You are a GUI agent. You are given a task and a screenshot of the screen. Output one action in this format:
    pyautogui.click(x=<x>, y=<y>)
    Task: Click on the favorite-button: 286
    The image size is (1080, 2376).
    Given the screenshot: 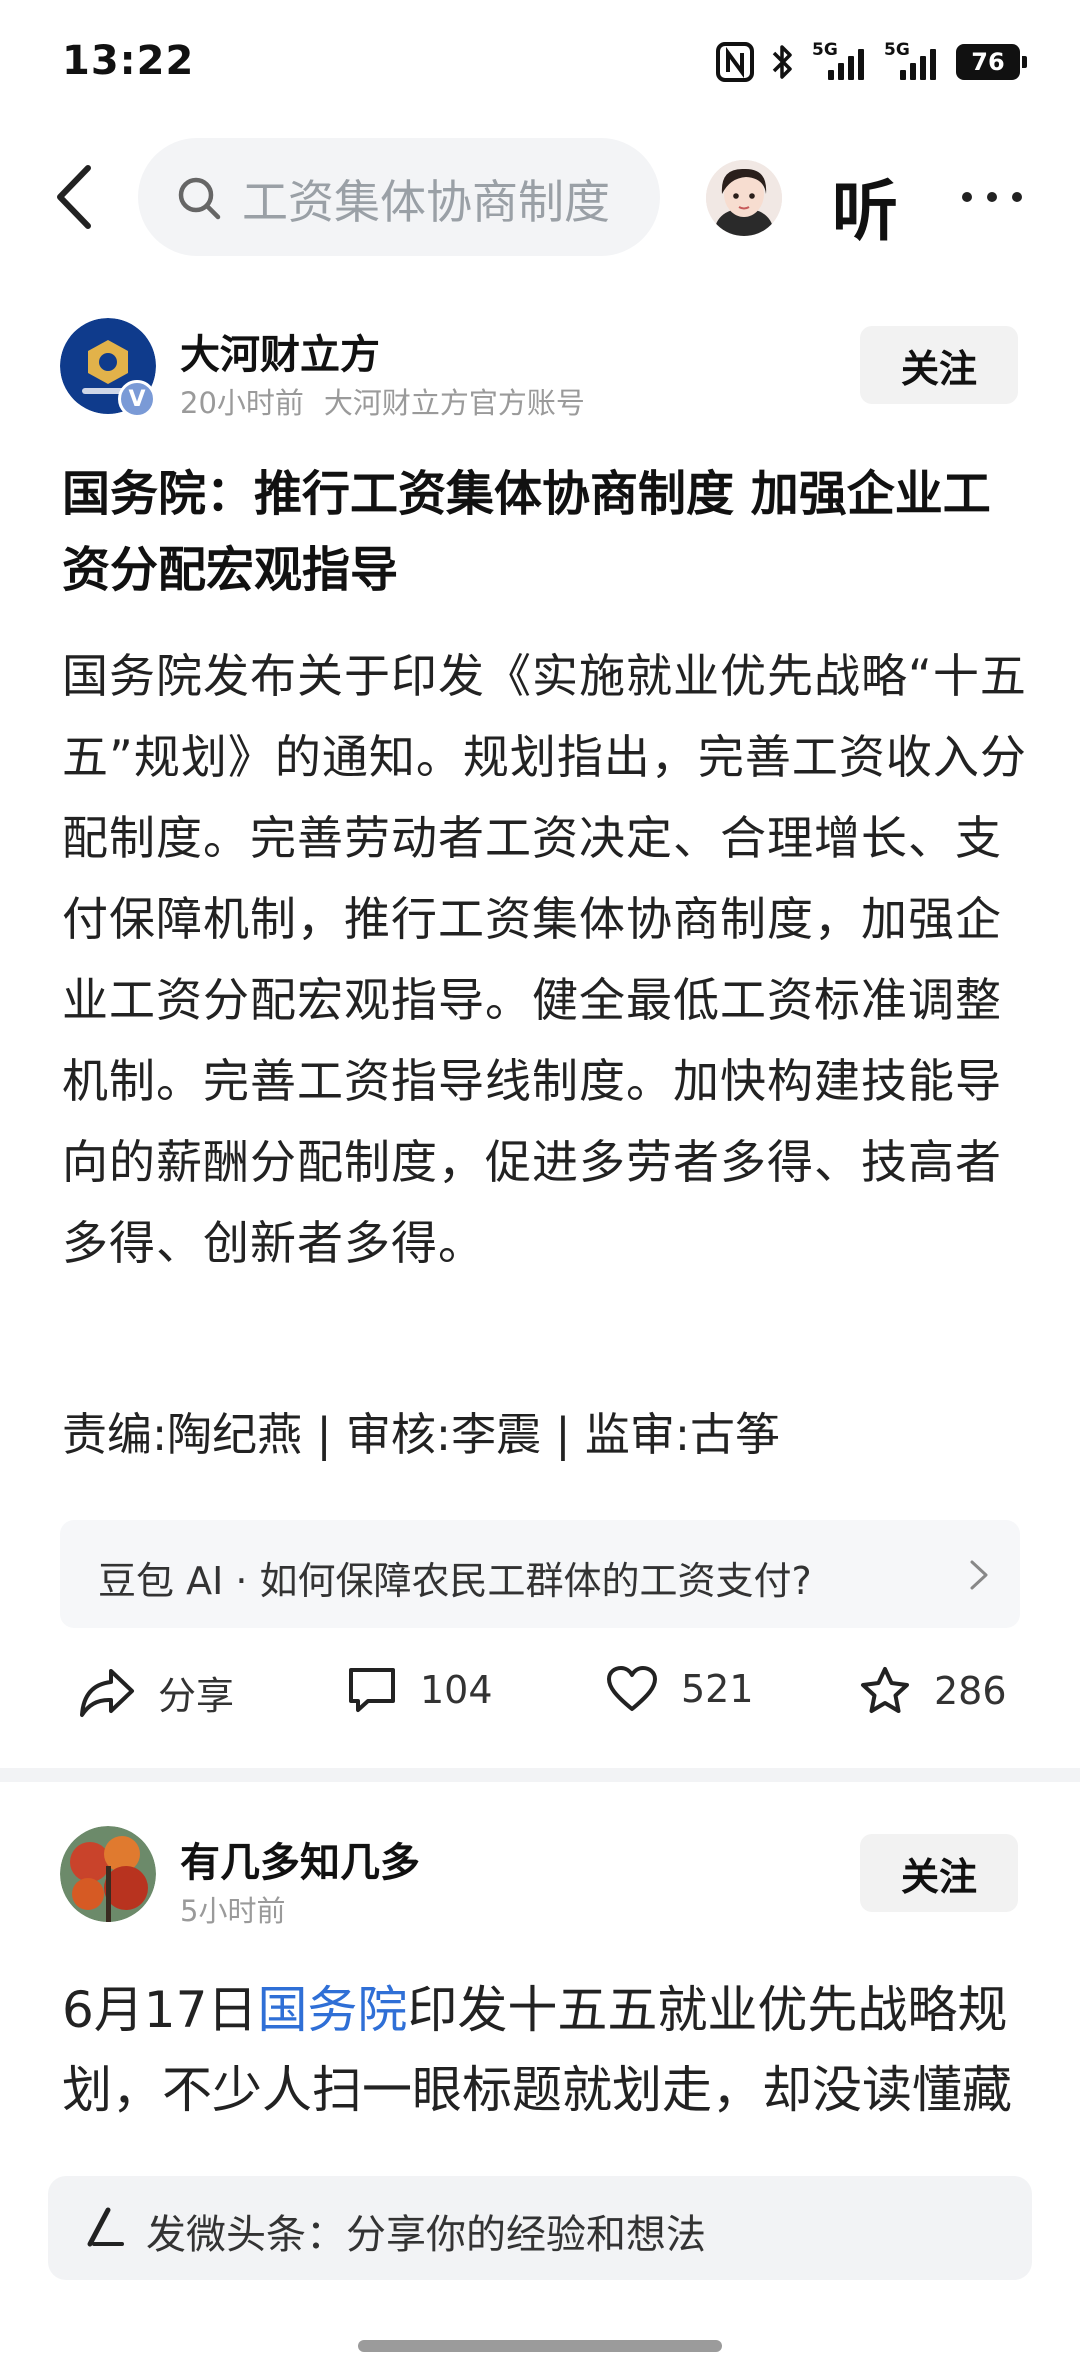 What is the action you would take?
    pyautogui.click(x=932, y=1691)
    